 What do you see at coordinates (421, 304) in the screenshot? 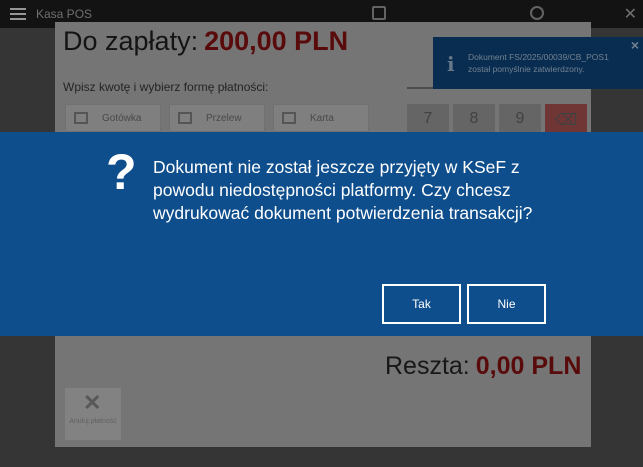
I see `yes-button: Tak` at bounding box center [421, 304].